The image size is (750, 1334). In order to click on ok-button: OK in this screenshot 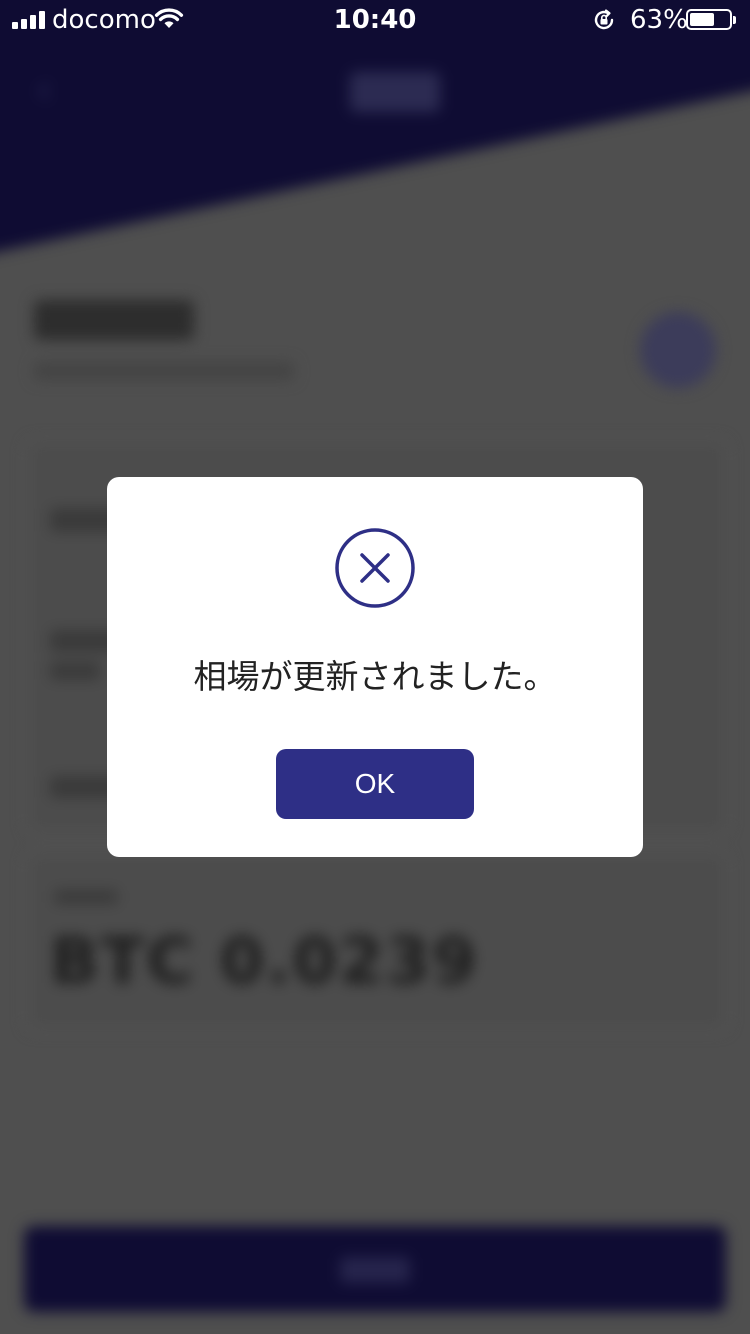, I will do `click(375, 784)`.